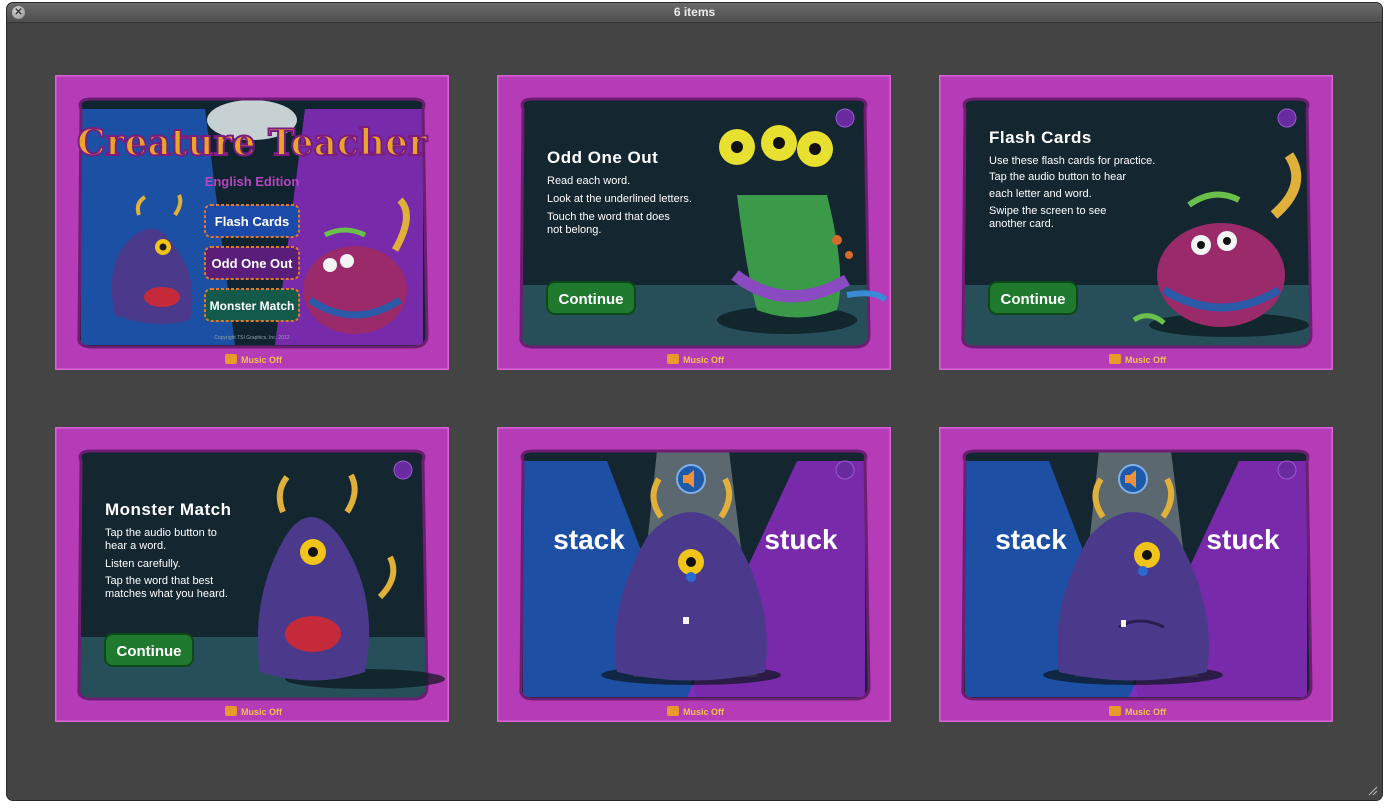 This screenshot has width=1389, height=808. Describe the element at coordinates (168, 509) in the screenshot. I see `slide-heading: Monster Match` at that location.